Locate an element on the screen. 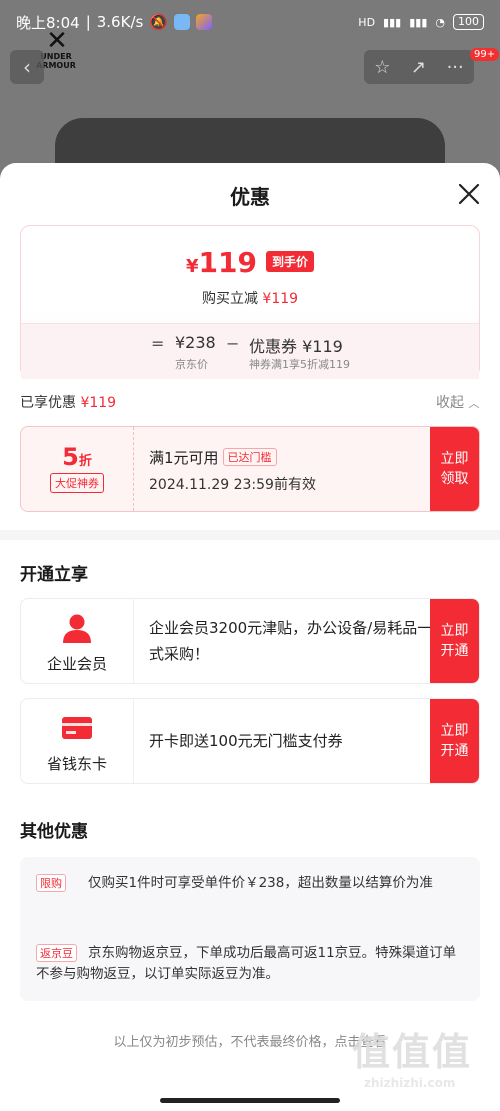 The image size is (500, 1111). brand-mark-icon: ✕ is located at coordinates (57, 41).